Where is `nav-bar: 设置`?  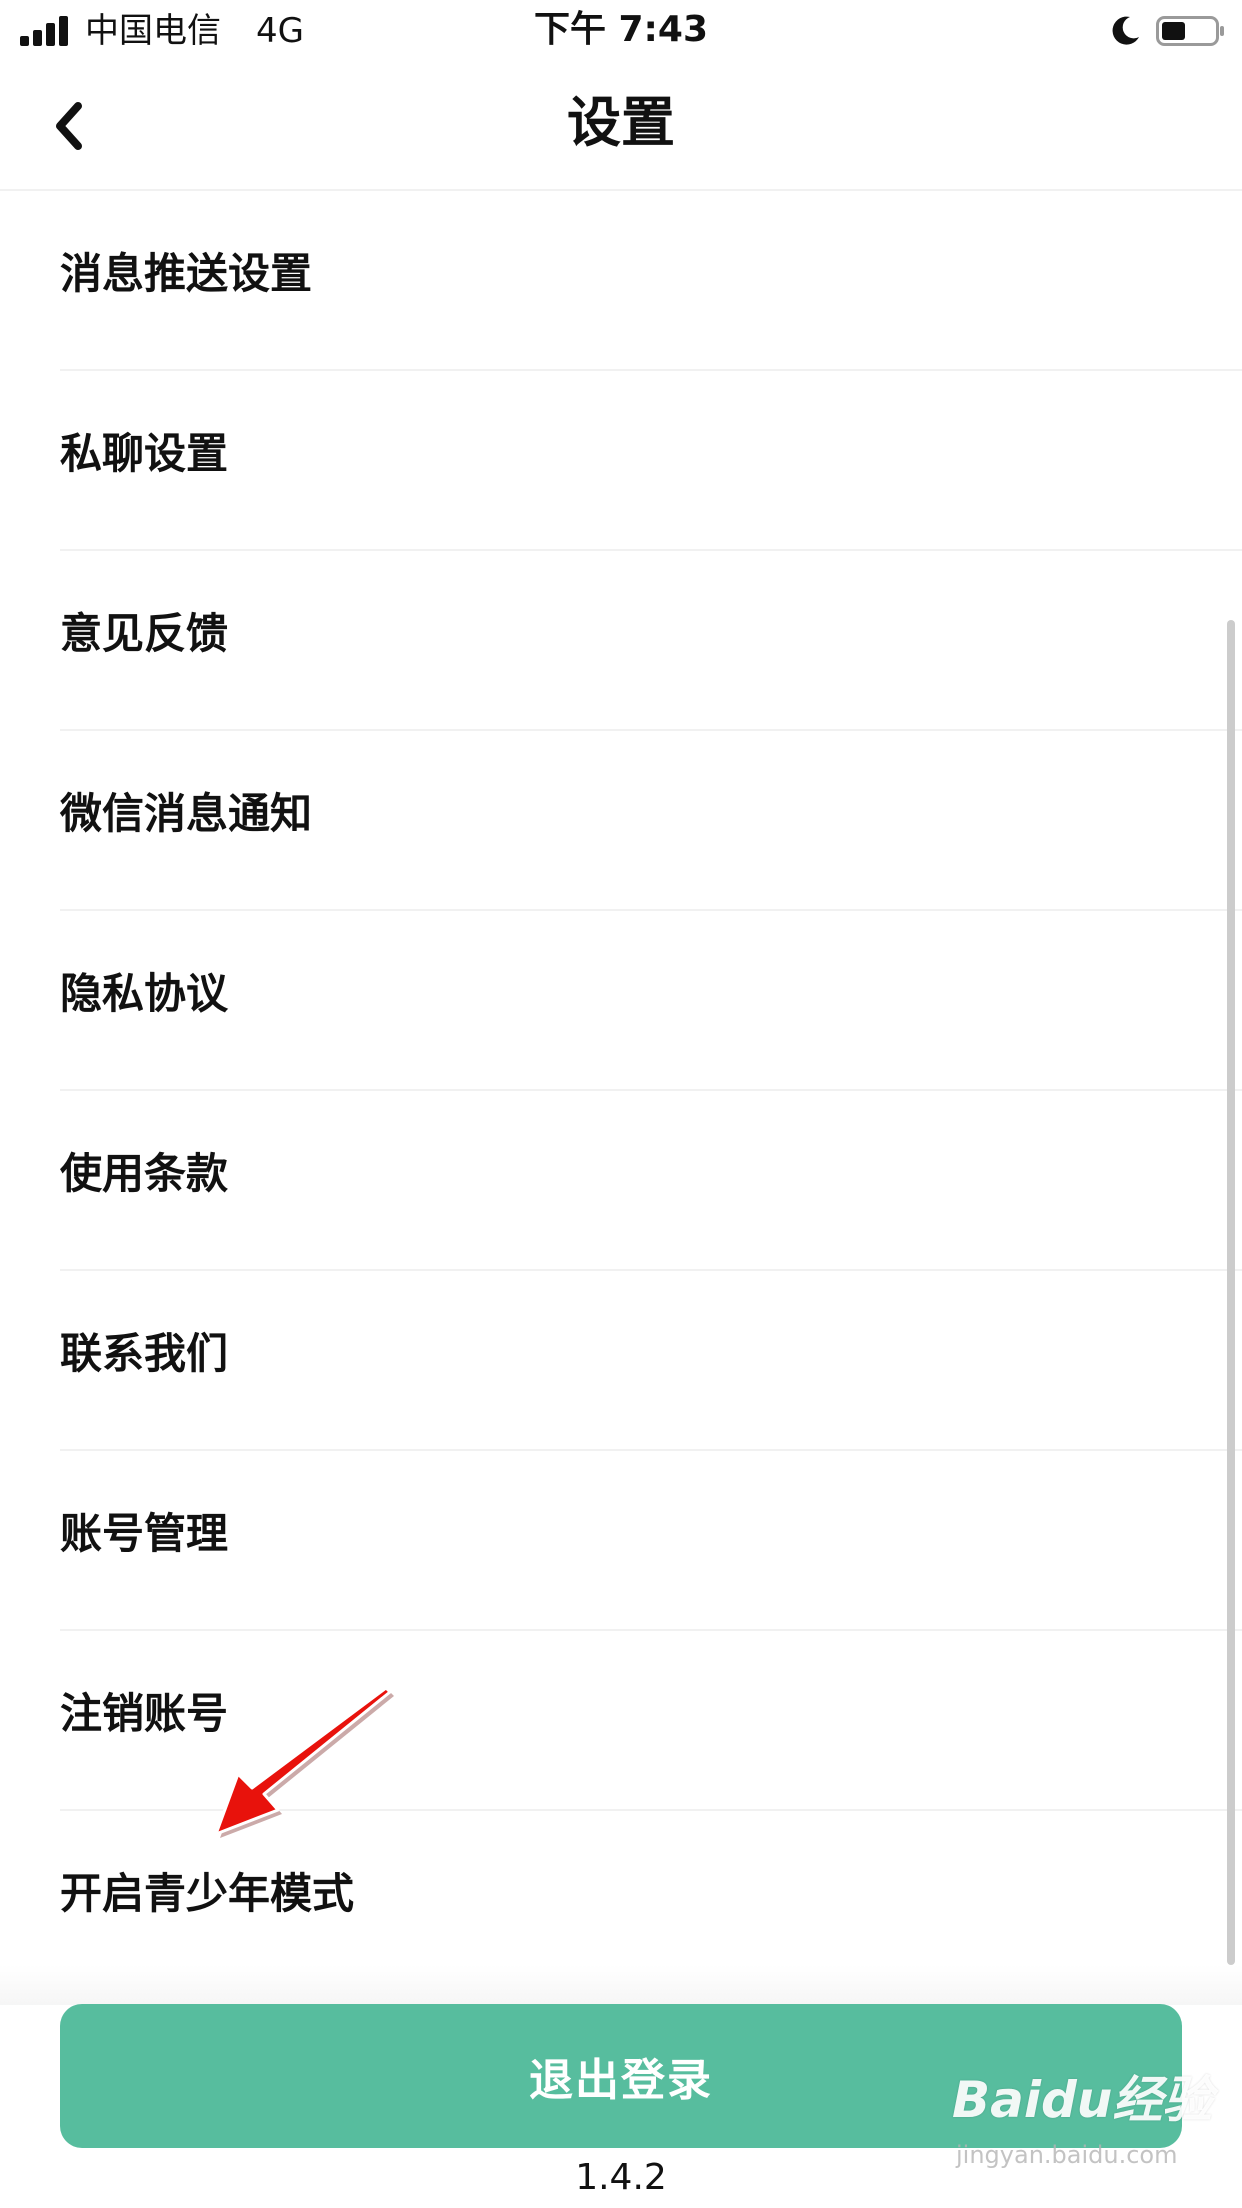
nav-bar: 设置 is located at coordinates (621, 126).